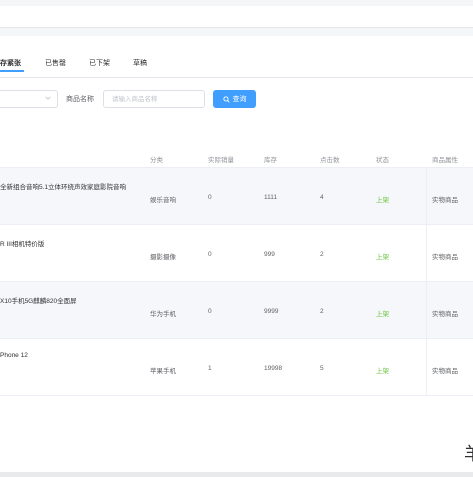 The image size is (473, 477). Describe the element at coordinates (163, 371) in the screenshot. I see `product-category: 苹果手机` at that location.